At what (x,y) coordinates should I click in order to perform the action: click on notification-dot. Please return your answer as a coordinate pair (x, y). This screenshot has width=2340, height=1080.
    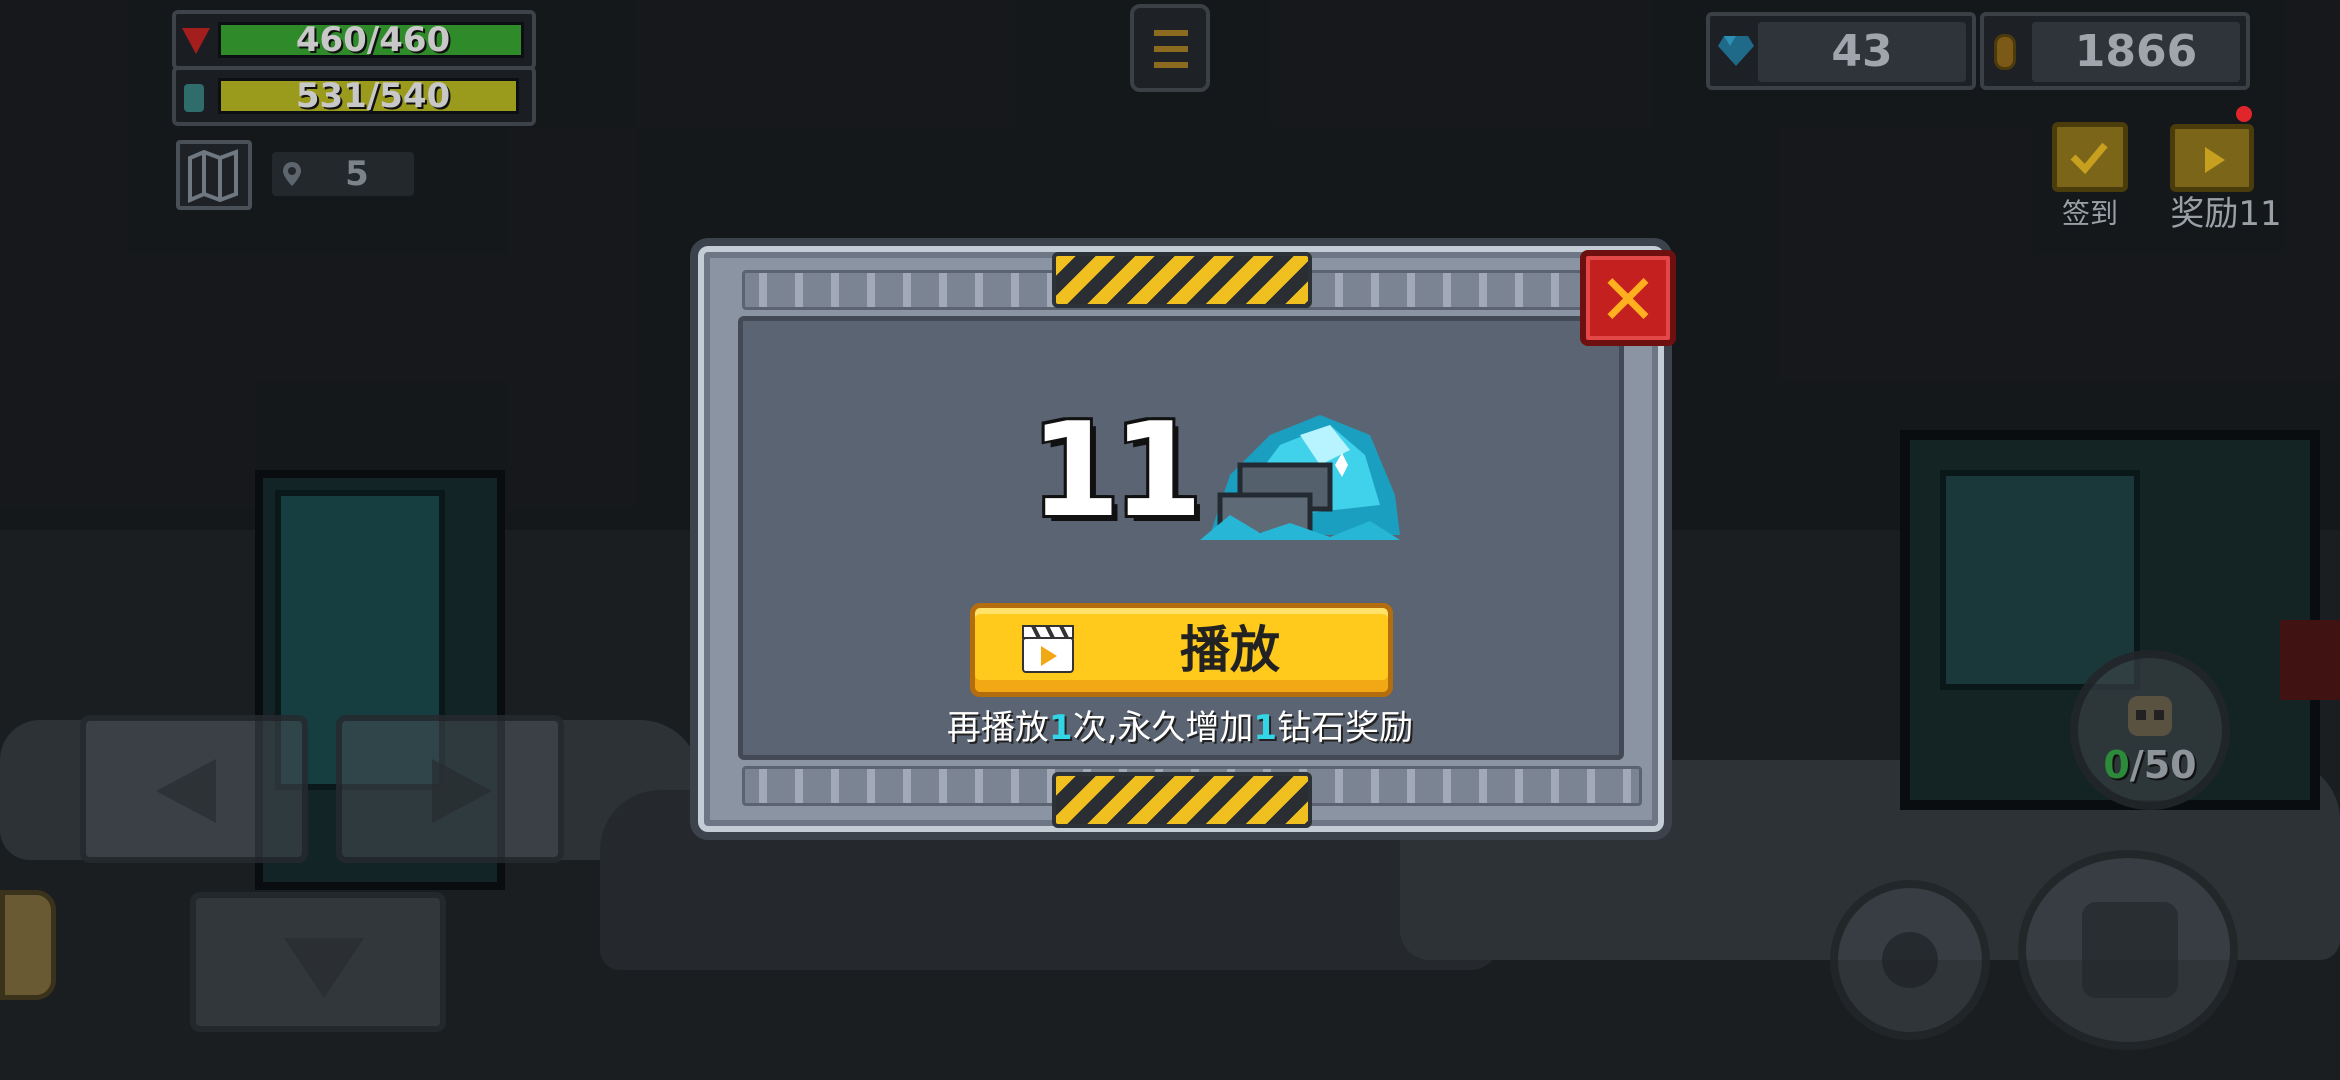
    Looking at the image, I should click on (2244, 114).